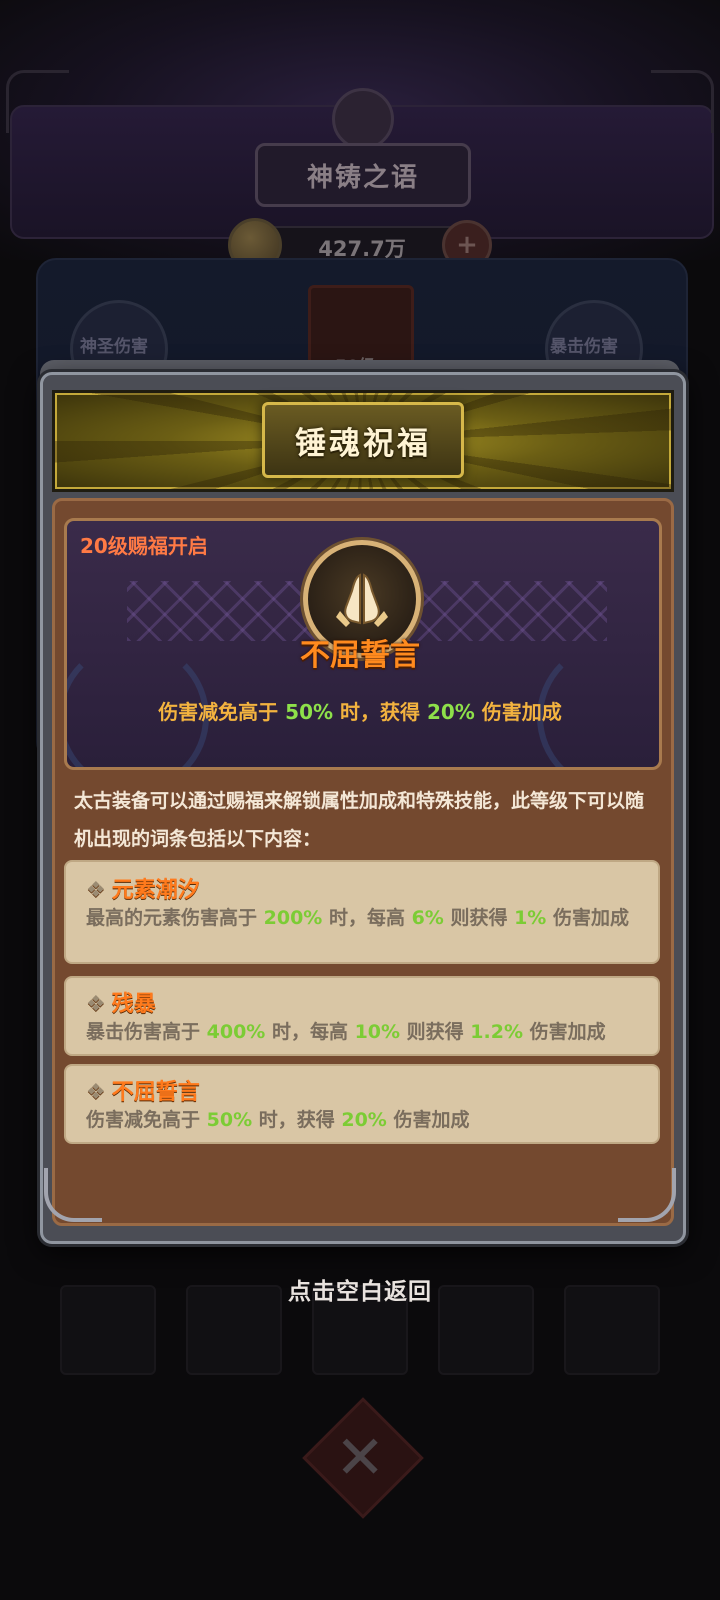 This screenshot has width=720, height=1600. What do you see at coordinates (363, 443) in the screenshot?
I see `modal-title: 锤魂祝福` at bounding box center [363, 443].